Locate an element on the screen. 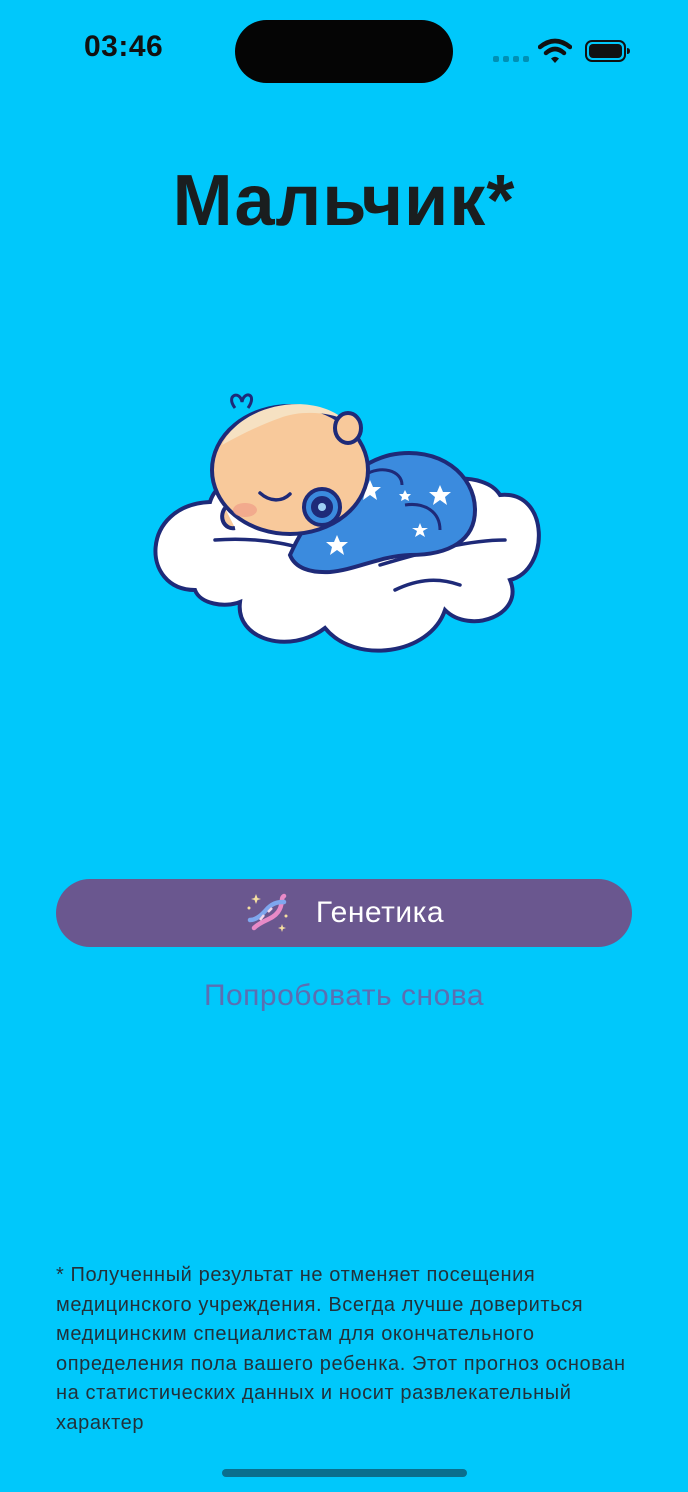  sleeping-baby-on-cloud-icon is located at coordinates (347, 523).